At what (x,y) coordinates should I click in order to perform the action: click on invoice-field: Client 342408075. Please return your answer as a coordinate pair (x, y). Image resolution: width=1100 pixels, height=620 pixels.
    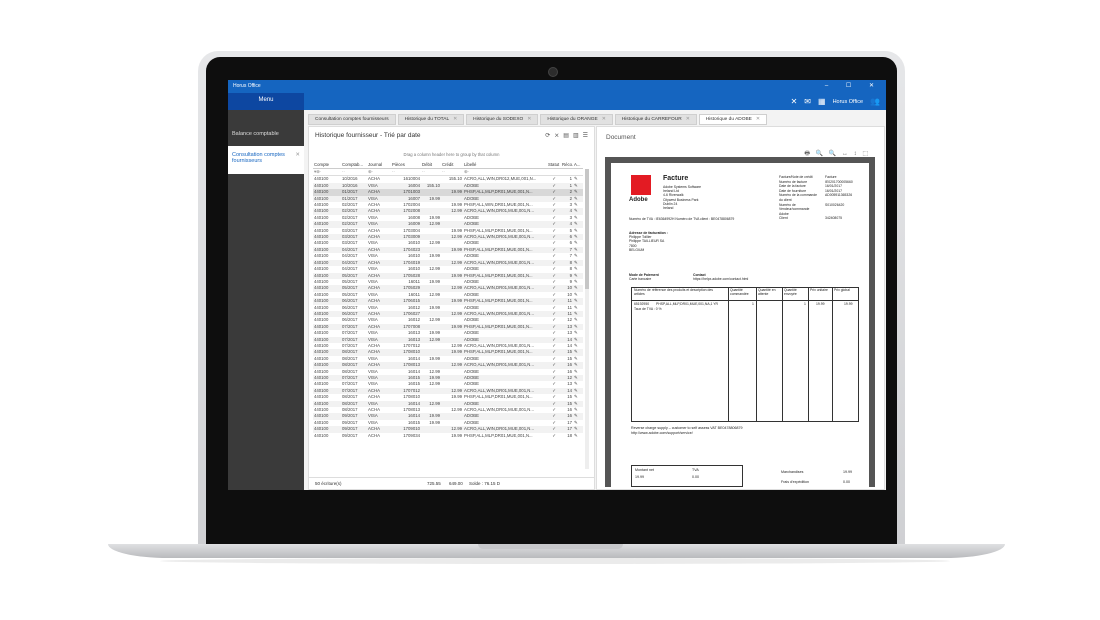
    Looking at the image, I should click on (816, 218).